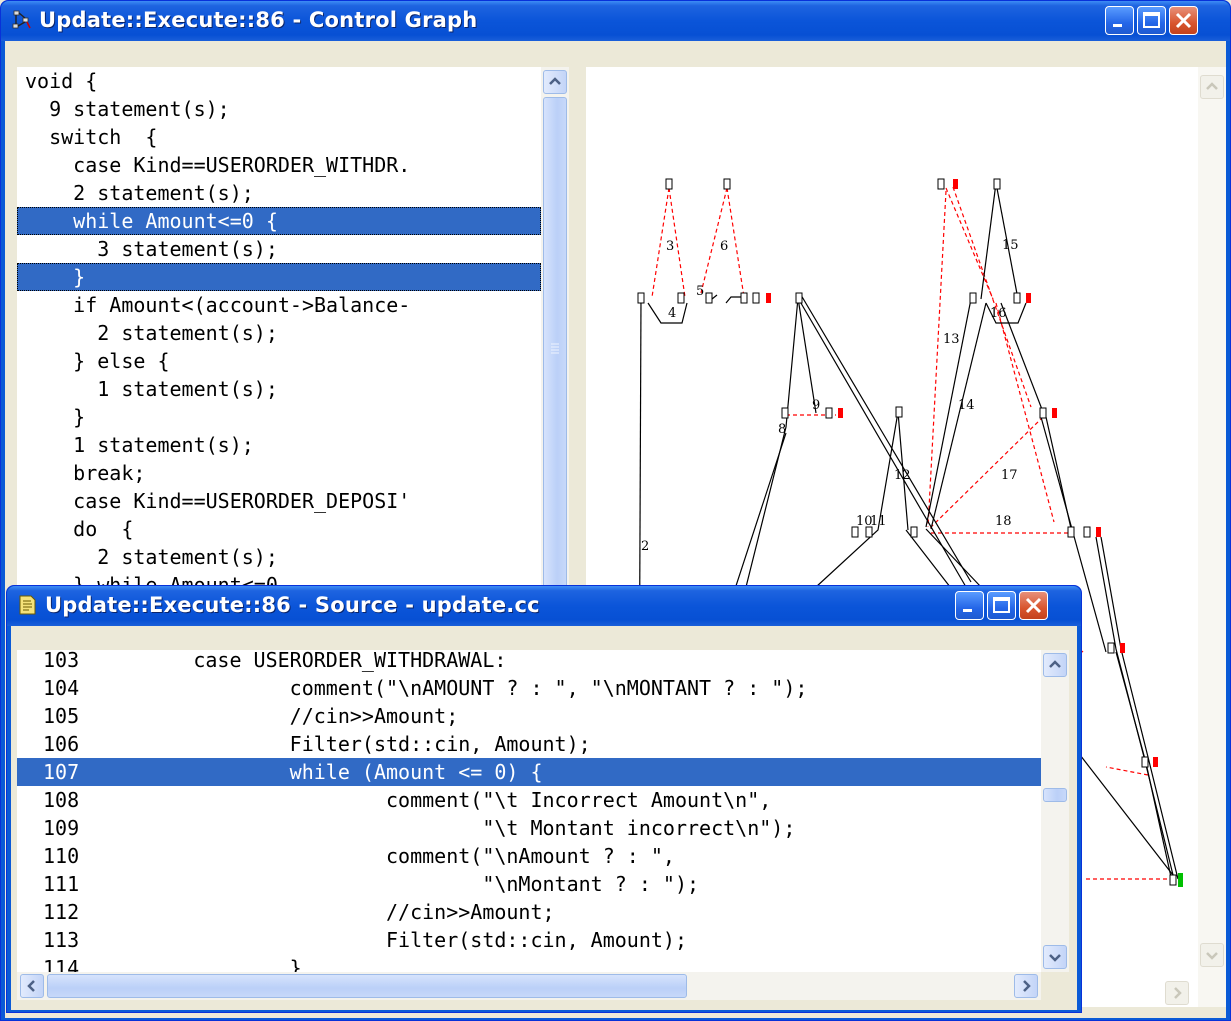 Image resolution: width=1231 pixels, height=1021 pixels. What do you see at coordinates (544, 606) in the screenshot?
I see `source-titlebar: Update::Execute::86 - Source - update.cc` at bounding box center [544, 606].